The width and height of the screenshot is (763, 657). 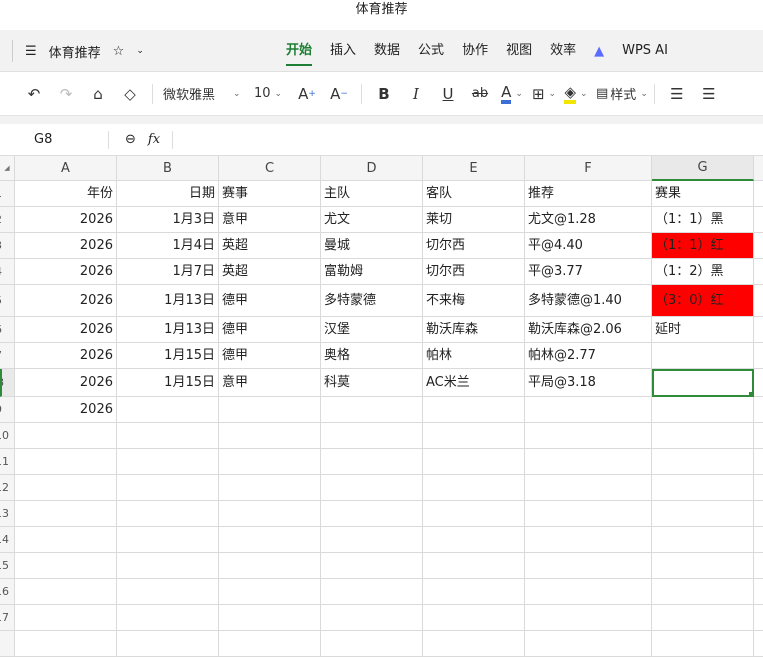 I want to click on header-cell: 年份, so click(x=66, y=194).